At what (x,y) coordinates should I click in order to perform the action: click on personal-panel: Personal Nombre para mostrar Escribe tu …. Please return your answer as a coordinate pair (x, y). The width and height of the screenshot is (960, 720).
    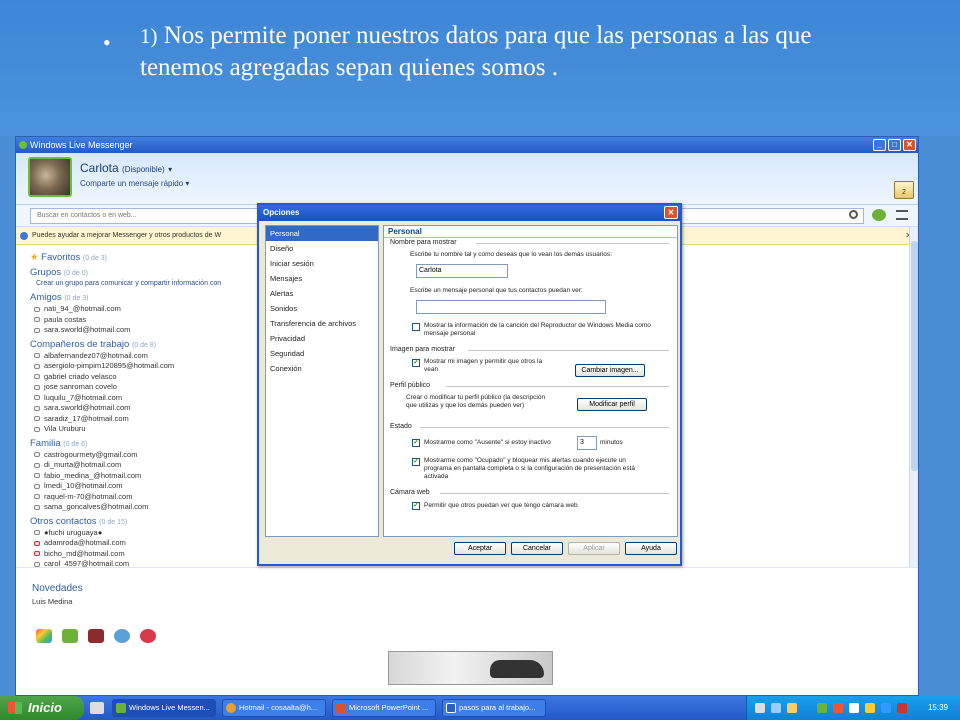
    Looking at the image, I should click on (530, 381).